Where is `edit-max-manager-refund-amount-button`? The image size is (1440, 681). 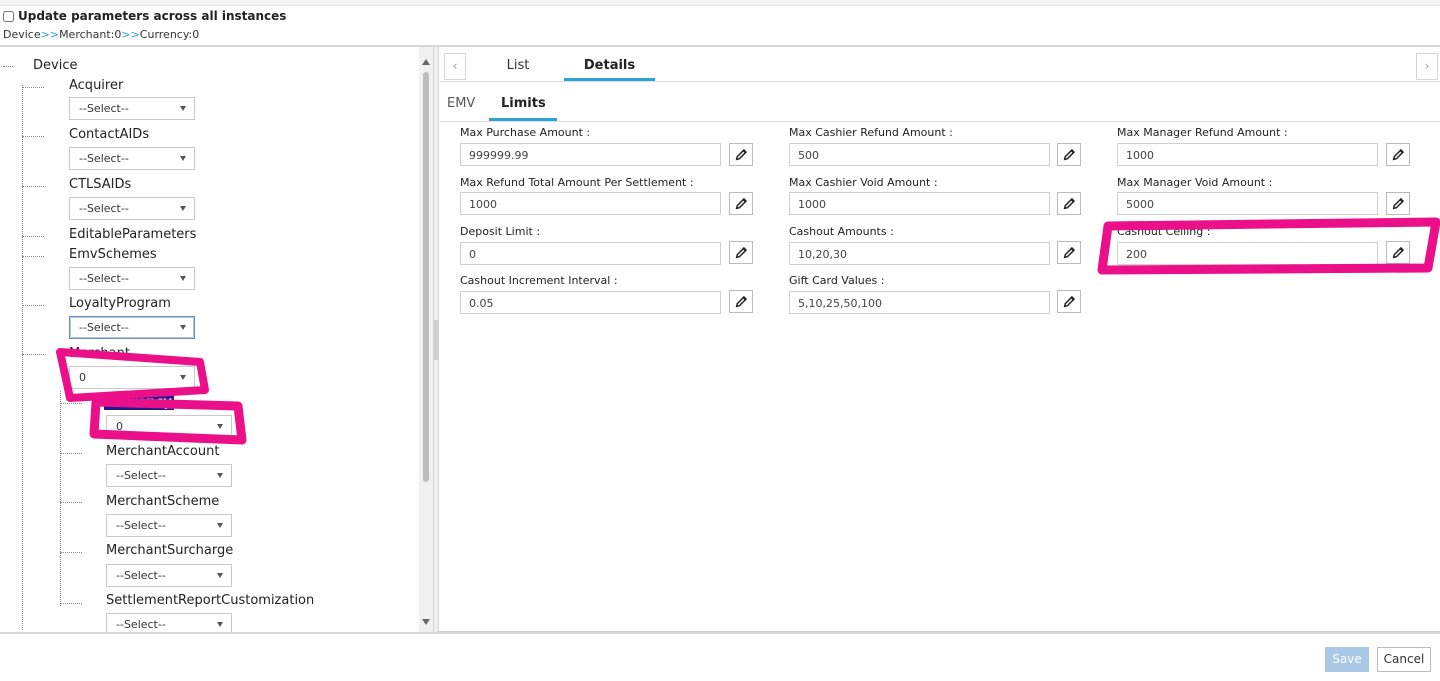 edit-max-manager-refund-amount-button is located at coordinates (1398, 154).